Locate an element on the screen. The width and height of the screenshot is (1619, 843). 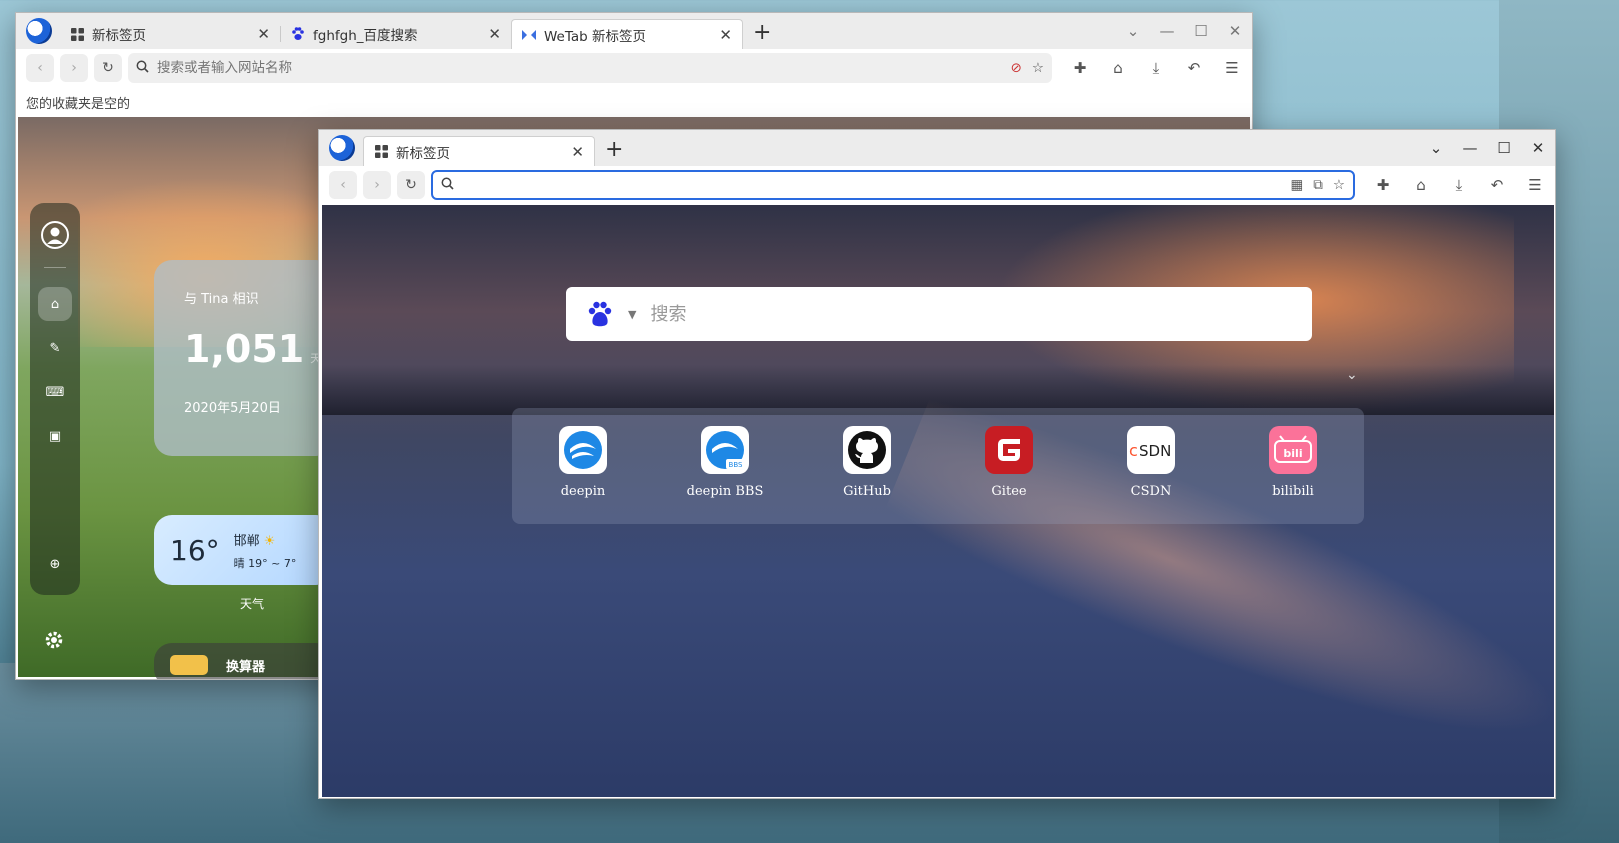
shortcut-deepin: deepin is located at coordinates (583, 475).